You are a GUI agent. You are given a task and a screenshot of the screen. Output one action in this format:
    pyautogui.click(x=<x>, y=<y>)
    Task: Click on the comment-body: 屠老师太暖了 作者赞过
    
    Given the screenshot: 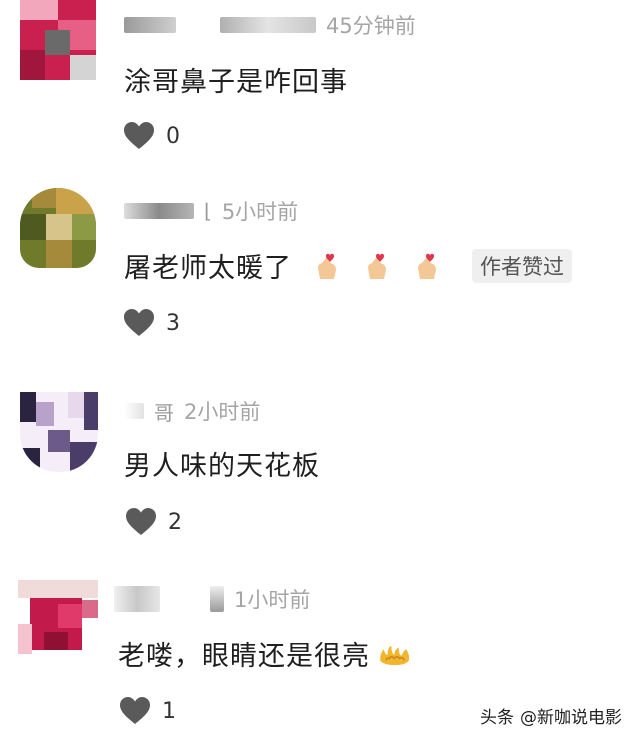 What is the action you would take?
    pyautogui.click(x=348, y=265)
    